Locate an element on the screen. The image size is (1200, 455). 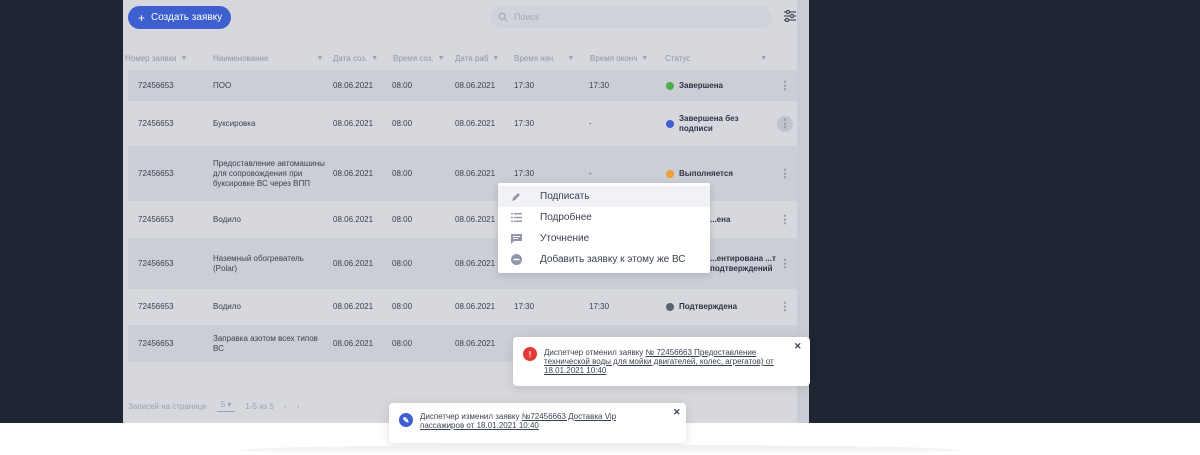
cell-name: ПОО is located at coordinates (222, 85).